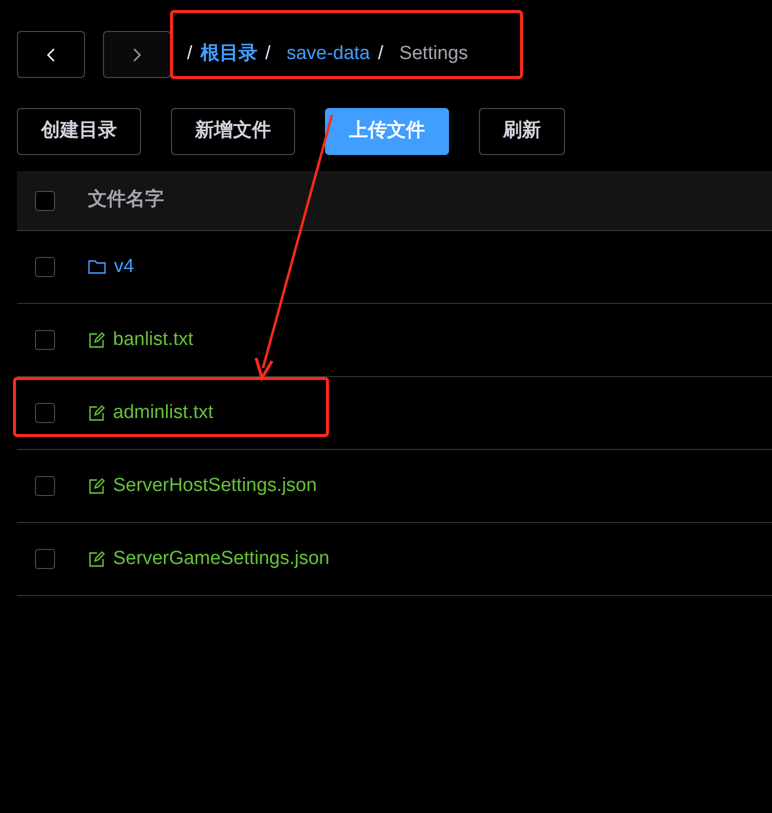 The image size is (772, 813). What do you see at coordinates (233, 131) in the screenshot?
I see `toolbar-button: 新增文件` at bounding box center [233, 131].